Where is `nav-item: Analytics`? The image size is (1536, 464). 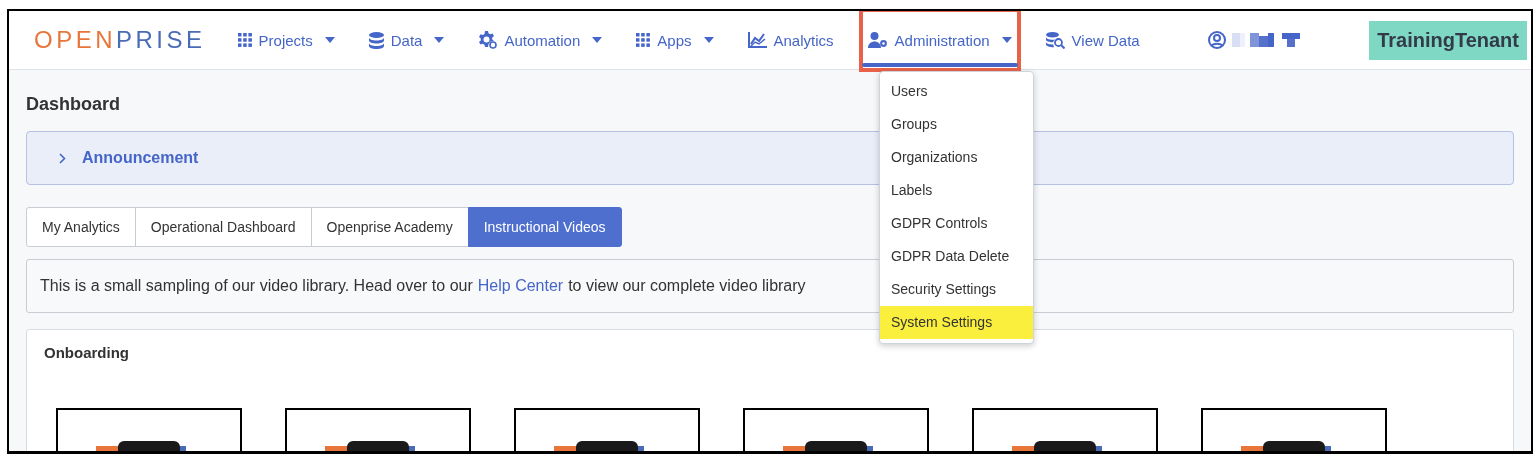
nav-item: Analytics is located at coordinates (790, 40).